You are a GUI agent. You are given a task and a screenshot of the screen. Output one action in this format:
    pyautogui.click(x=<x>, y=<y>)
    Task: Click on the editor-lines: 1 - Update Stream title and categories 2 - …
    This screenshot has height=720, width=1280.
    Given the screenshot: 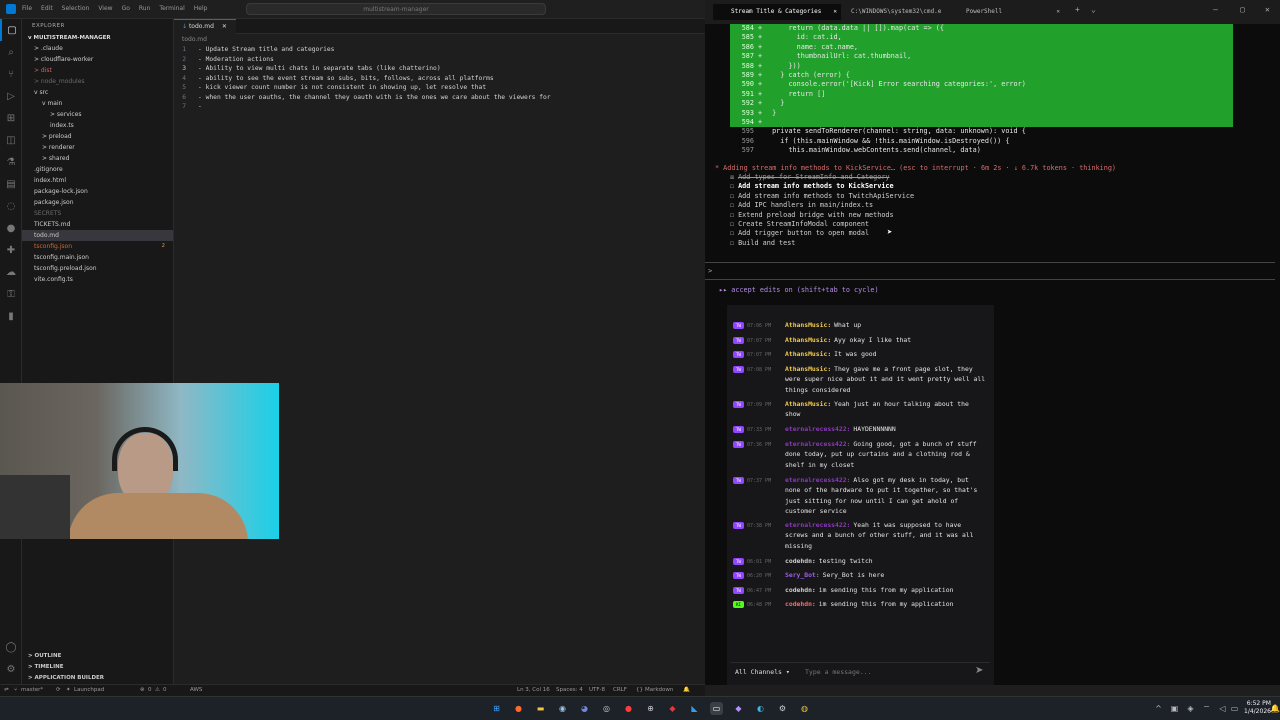 What is the action you would take?
    pyautogui.click(x=439, y=78)
    